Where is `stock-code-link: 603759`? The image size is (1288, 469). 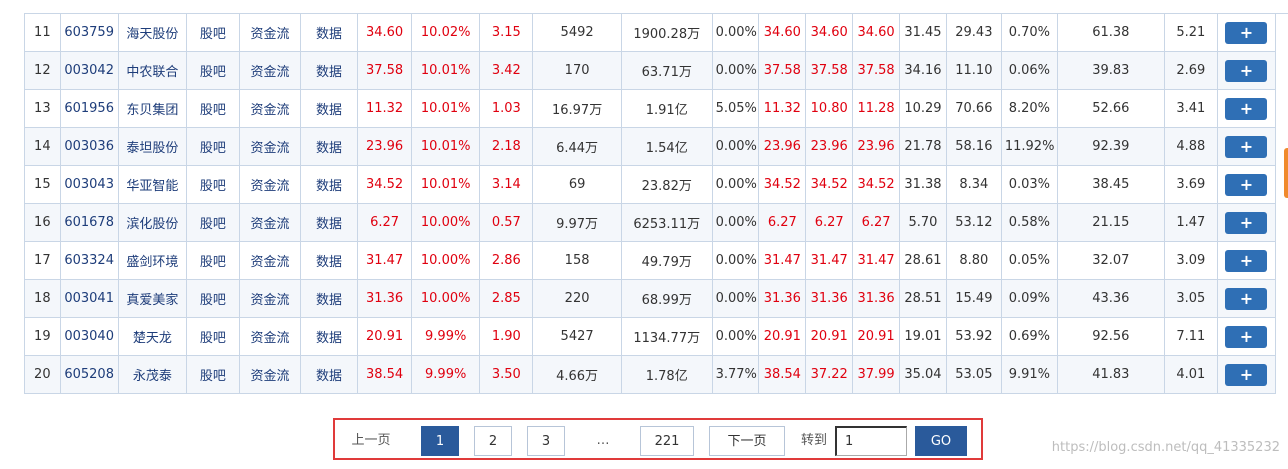 stock-code-link: 603759 is located at coordinates (89, 32).